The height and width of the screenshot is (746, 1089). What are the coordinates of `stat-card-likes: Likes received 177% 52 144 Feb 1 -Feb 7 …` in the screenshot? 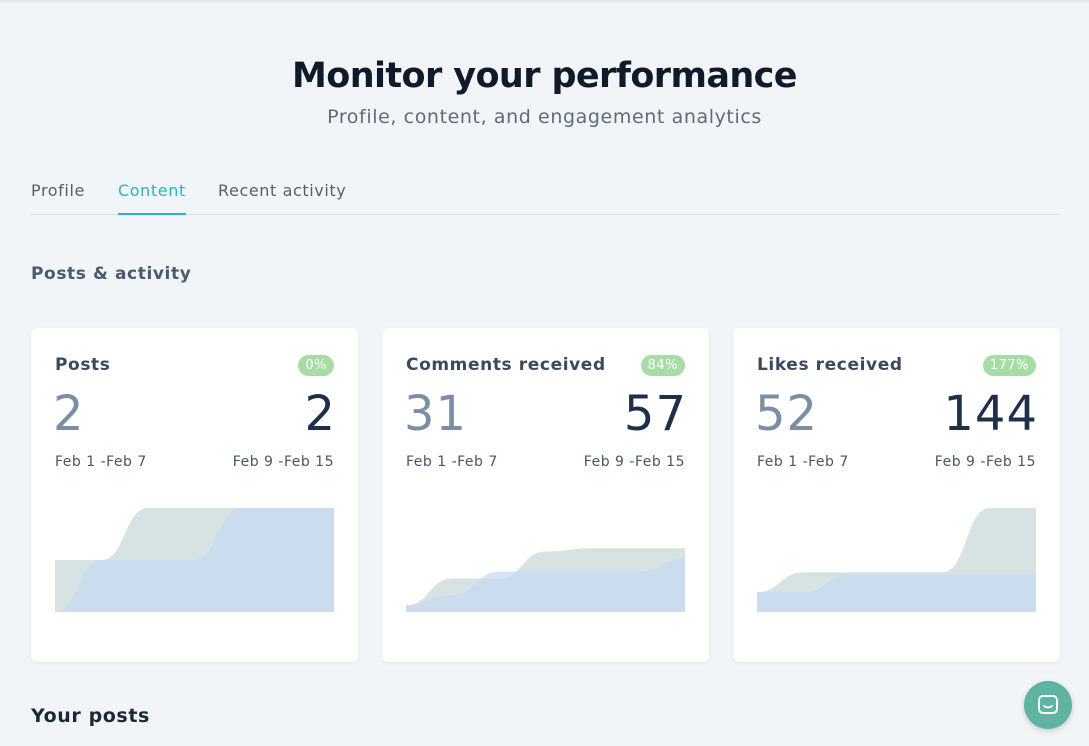 It's located at (896, 495).